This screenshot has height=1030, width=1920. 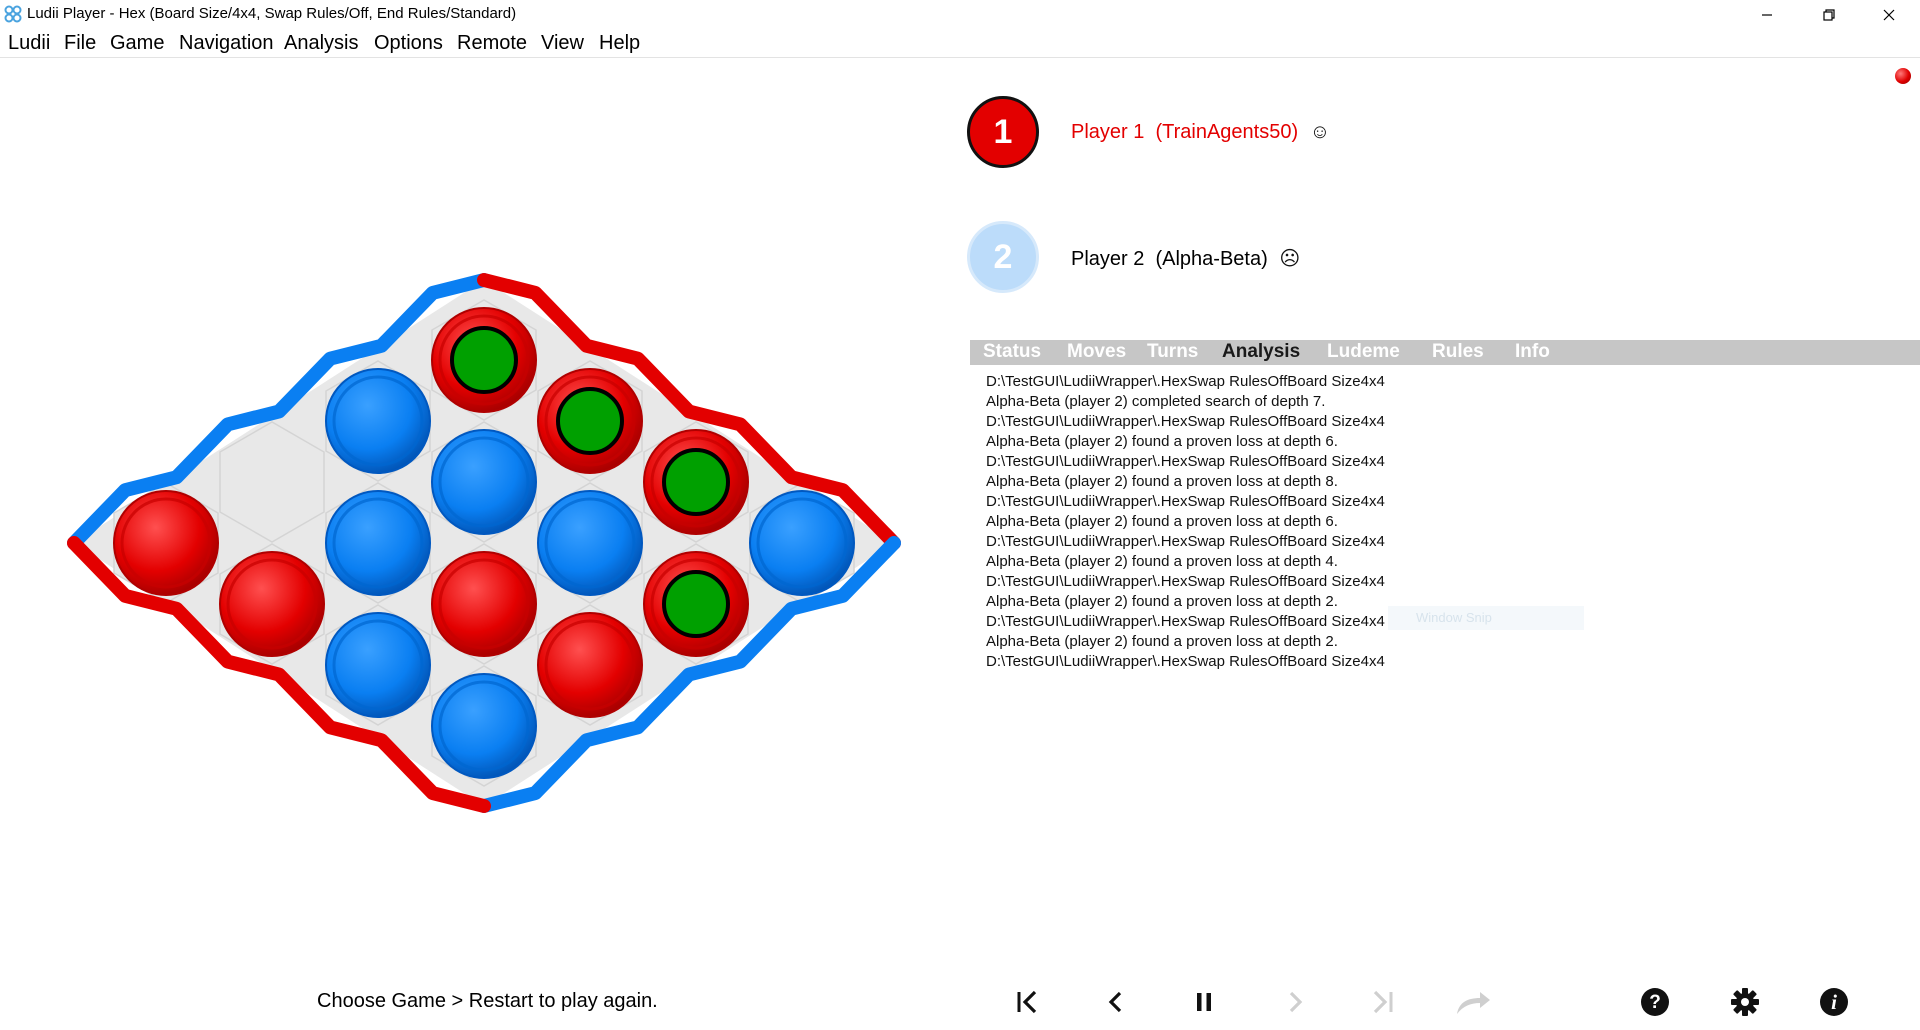 What do you see at coordinates (1458, 352) in the screenshot?
I see `tab-rules: Rules` at bounding box center [1458, 352].